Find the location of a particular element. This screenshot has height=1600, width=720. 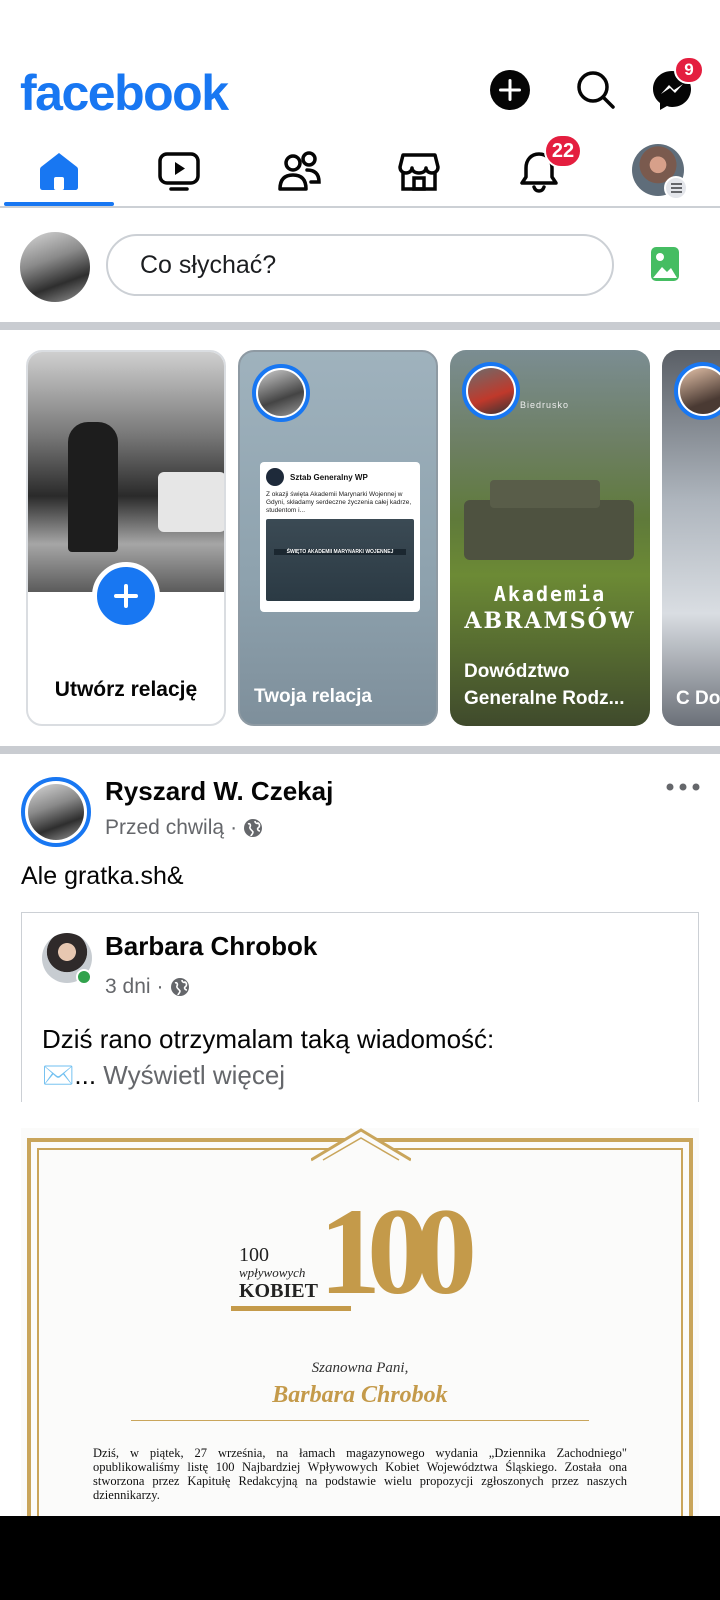

story-overlay-line2: ABRAMSÓW is located at coordinates (550, 621).